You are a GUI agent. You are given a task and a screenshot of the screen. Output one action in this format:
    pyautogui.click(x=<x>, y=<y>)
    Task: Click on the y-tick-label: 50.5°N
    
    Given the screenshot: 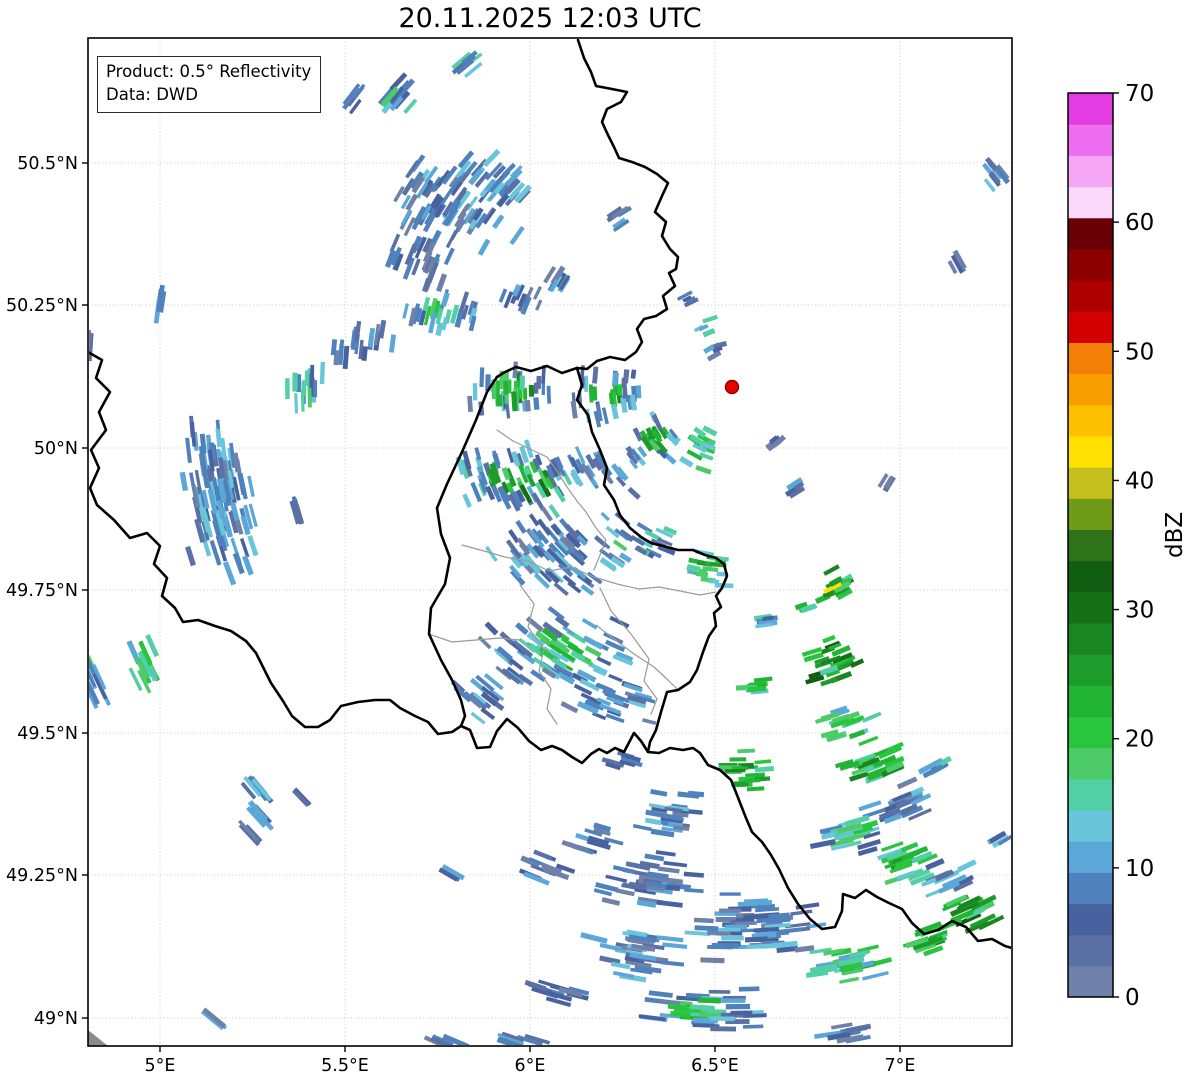 What is the action you would take?
    pyautogui.click(x=47, y=164)
    